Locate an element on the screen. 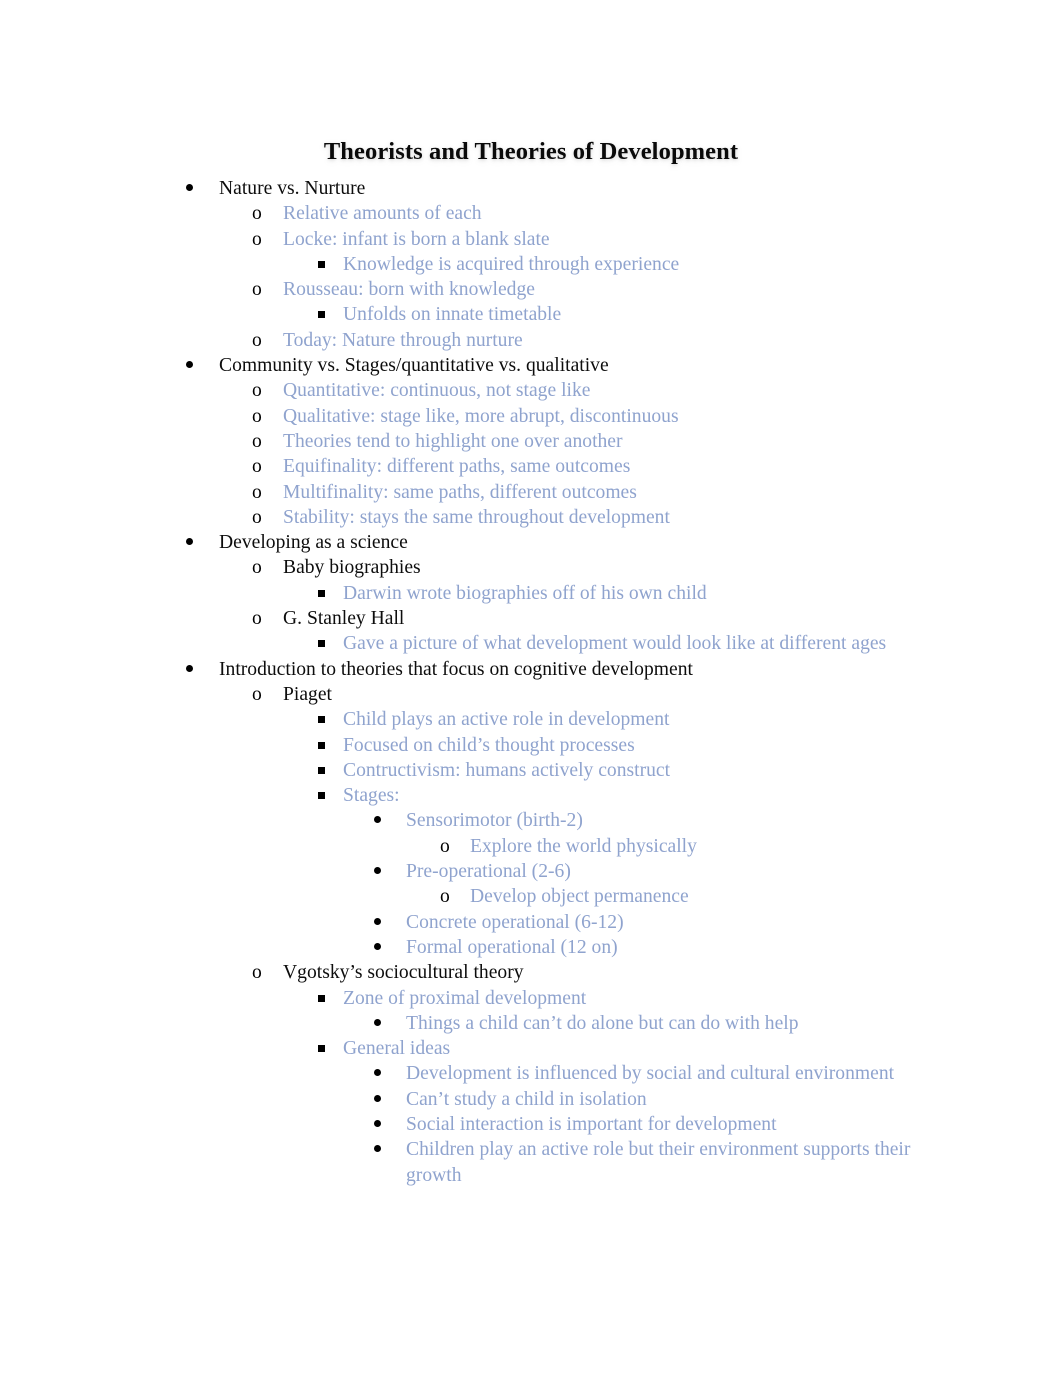  outline-item-label: Locke: infant is born a blank slate is located at coordinates (416, 239).